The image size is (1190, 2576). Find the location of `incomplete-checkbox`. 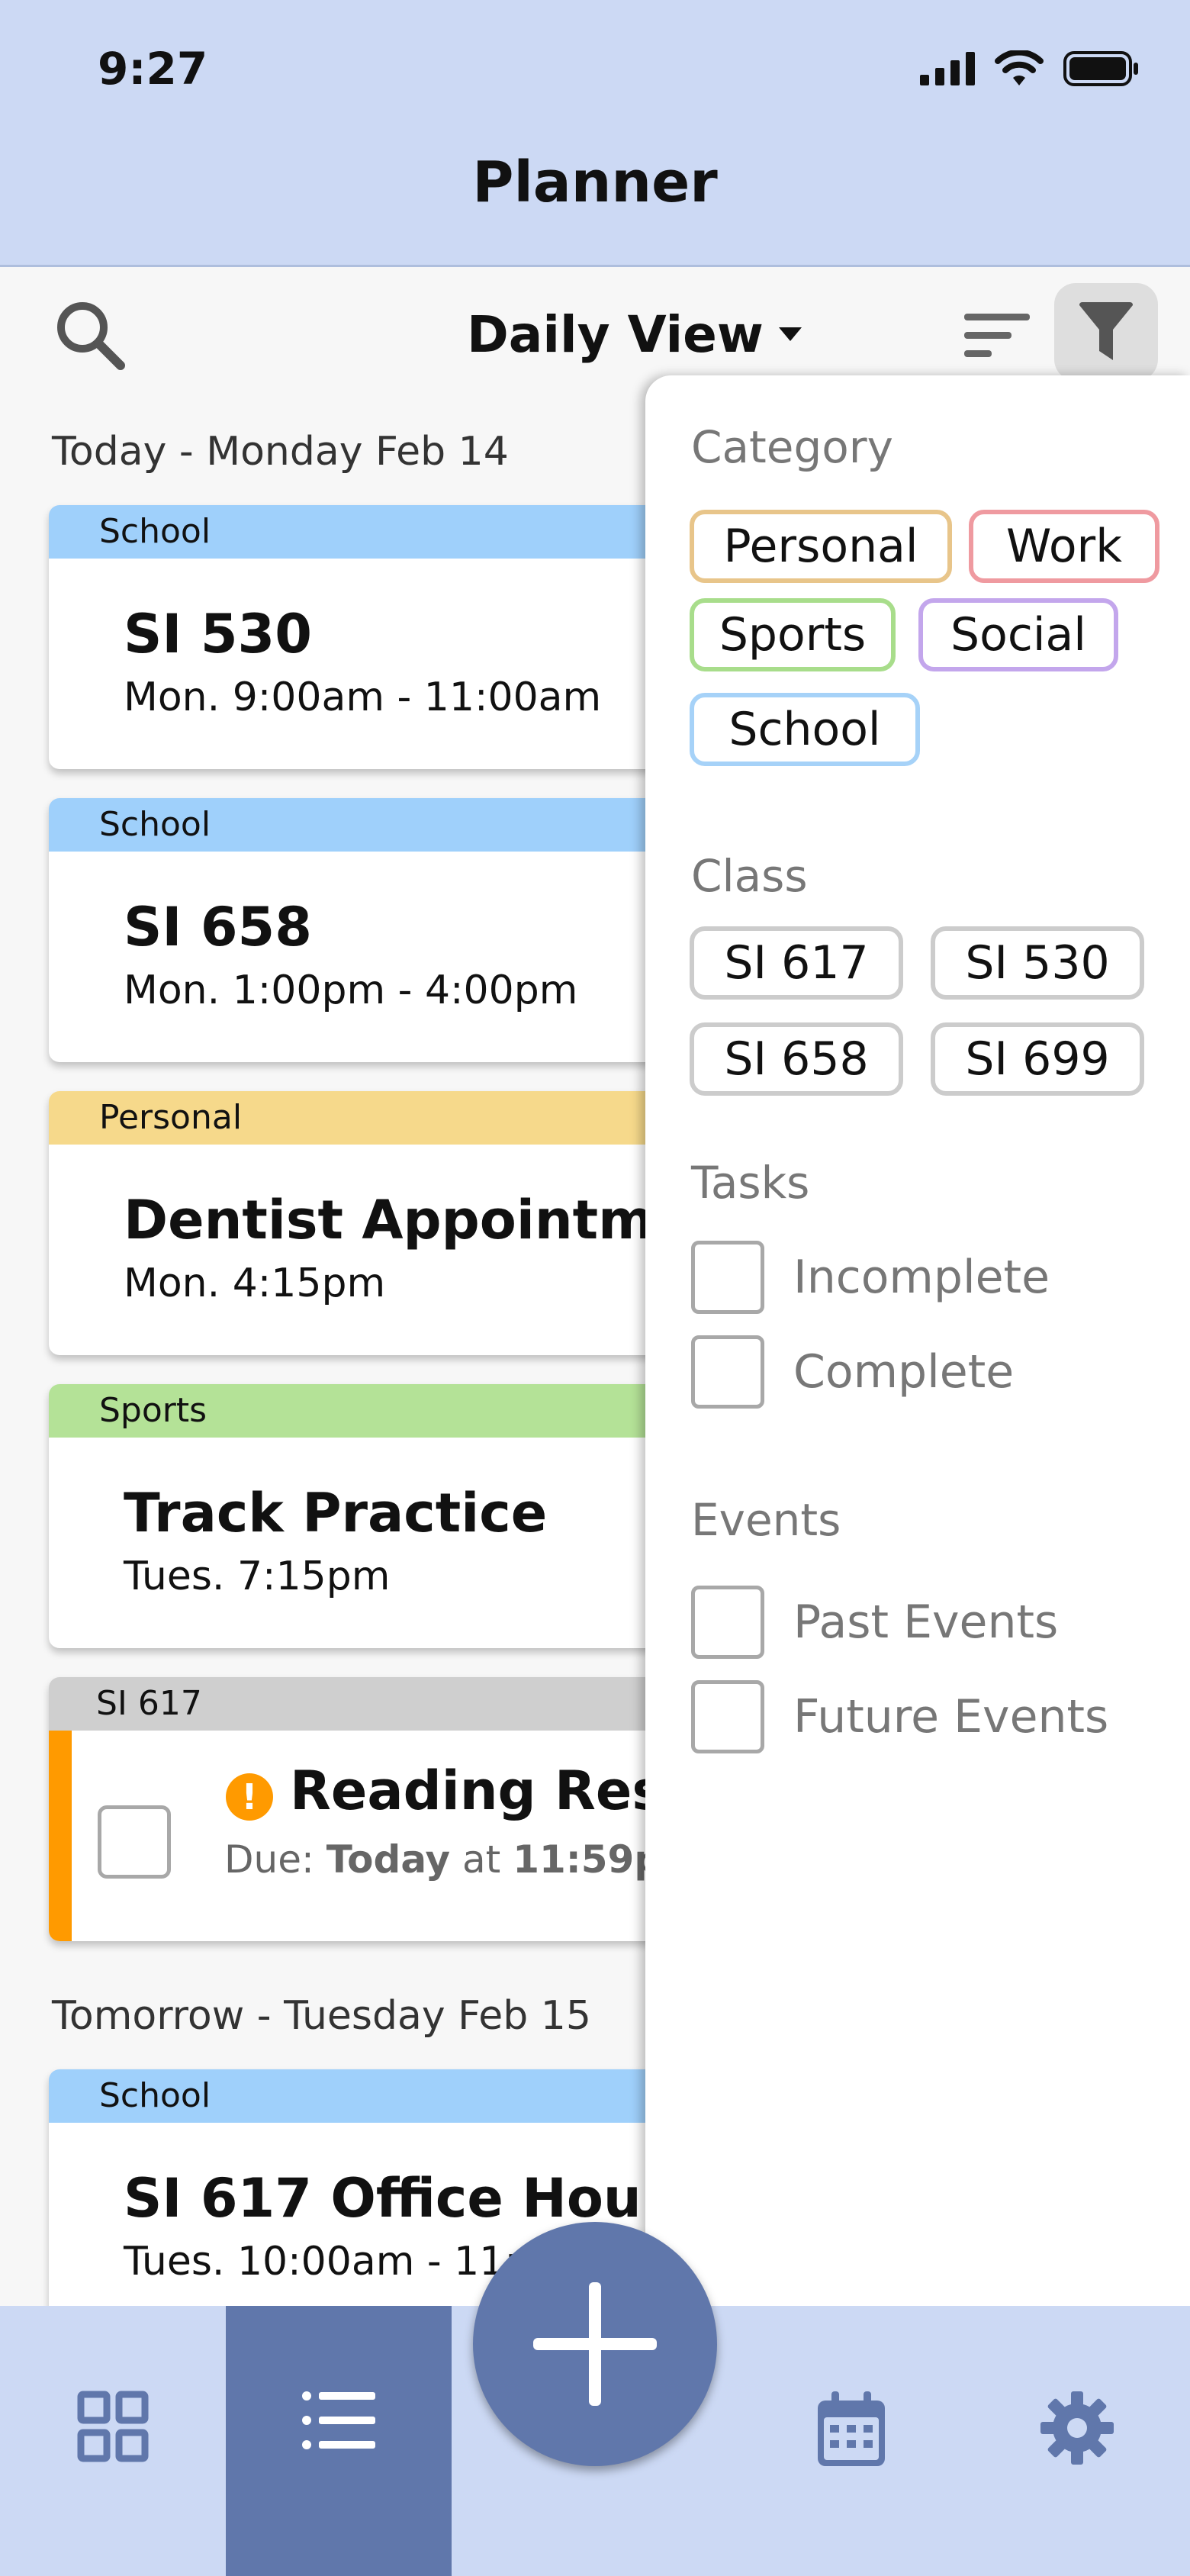

incomplete-checkbox is located at coordinates (727, 1277).